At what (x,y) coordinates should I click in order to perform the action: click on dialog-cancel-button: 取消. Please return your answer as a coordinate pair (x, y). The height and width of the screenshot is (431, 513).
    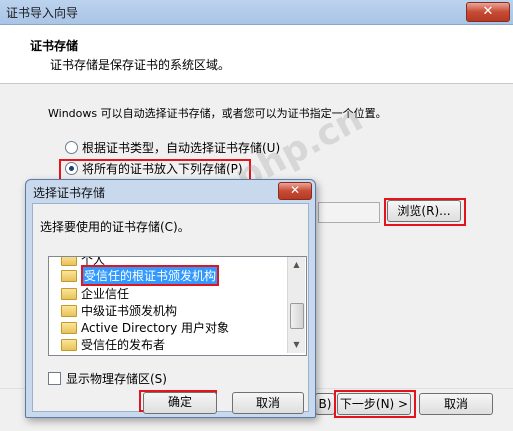
    Looking at the image, I should click on (268, 403).